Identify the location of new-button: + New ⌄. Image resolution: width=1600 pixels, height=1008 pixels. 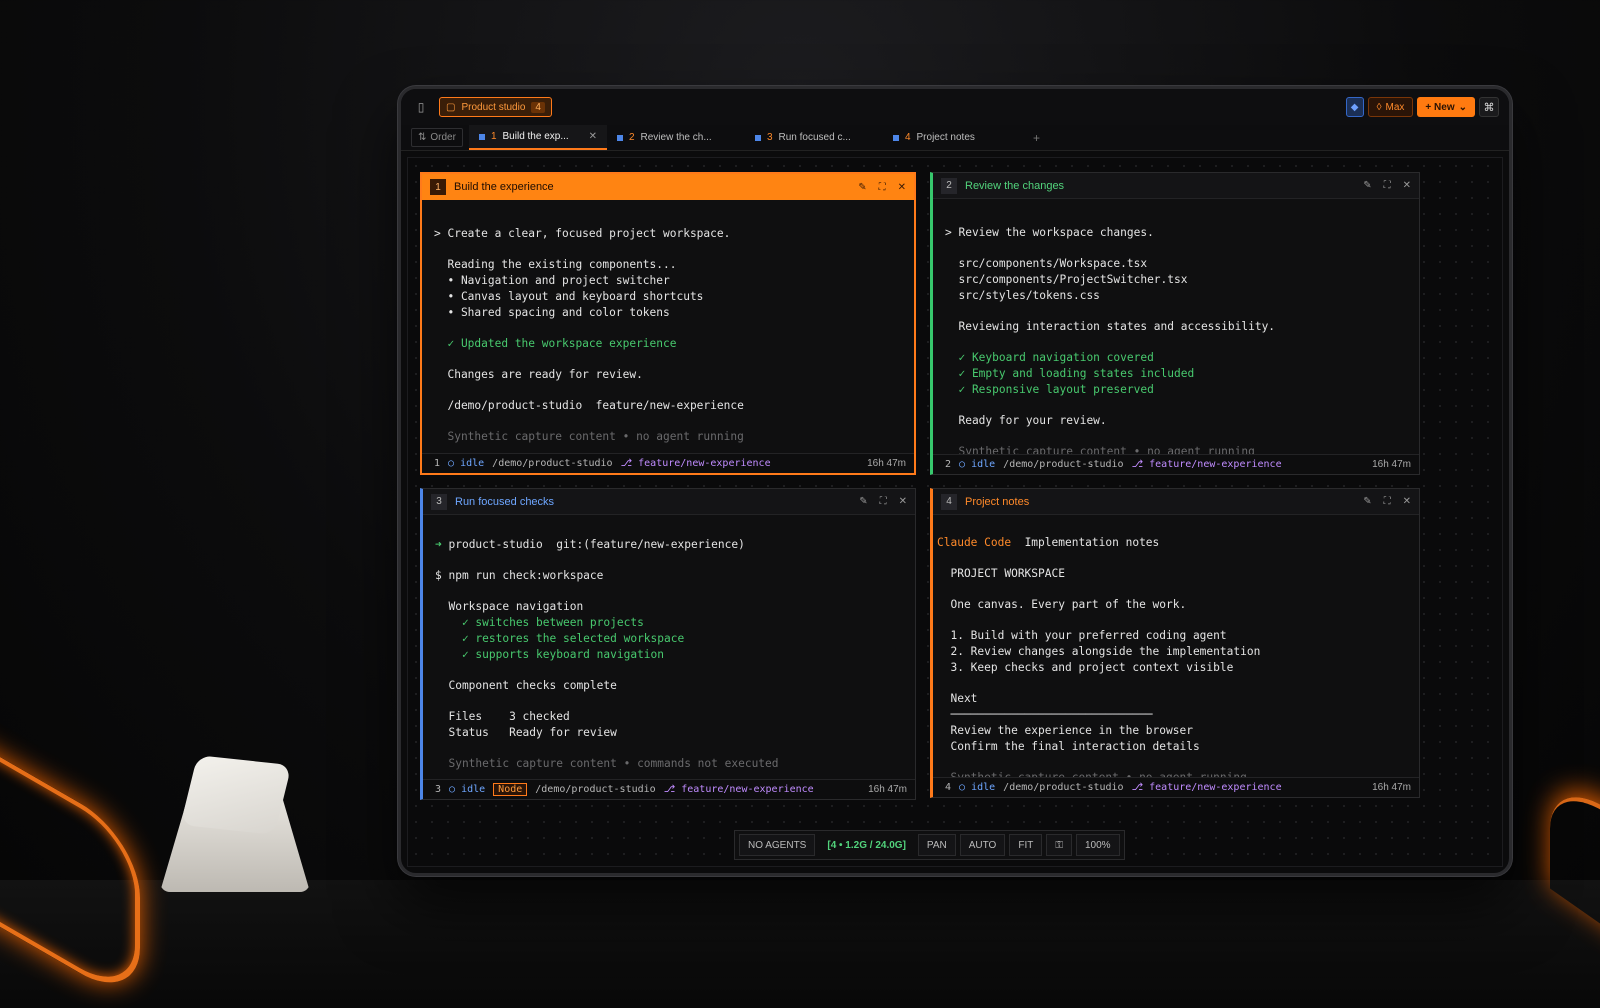
(1446, 107).